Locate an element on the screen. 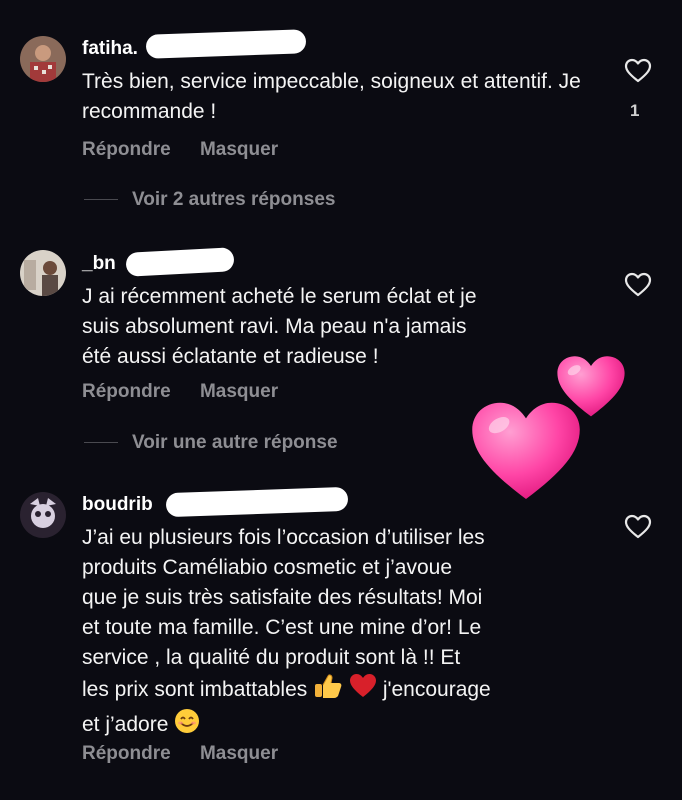 The height and width of the screenshot is (800, 682). comment-text-line: les prix sont imbattables j'encourage is located at coordinates (342, 690).